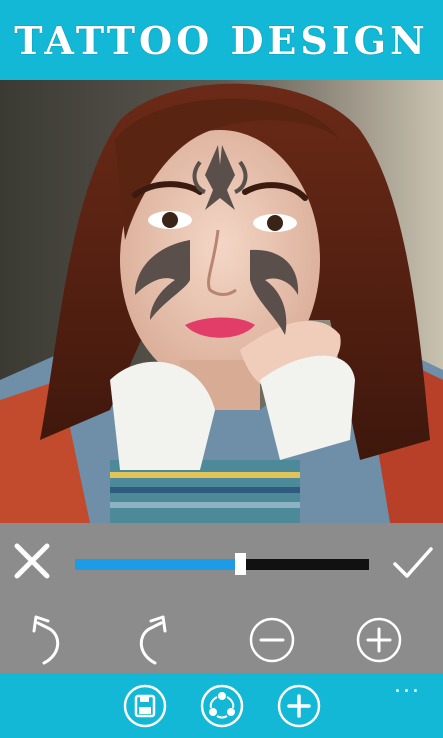 Image resolution: width=443 pixels, height=738 pixels. I want to click on apply-button, so click(413, 563).